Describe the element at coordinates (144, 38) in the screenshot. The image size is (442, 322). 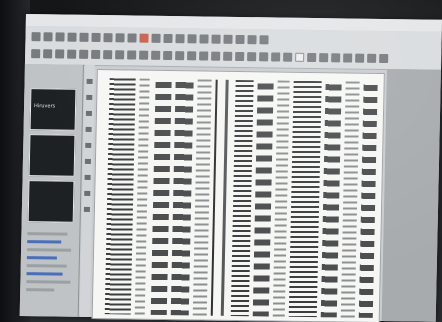
I see `record-icon` at that location.